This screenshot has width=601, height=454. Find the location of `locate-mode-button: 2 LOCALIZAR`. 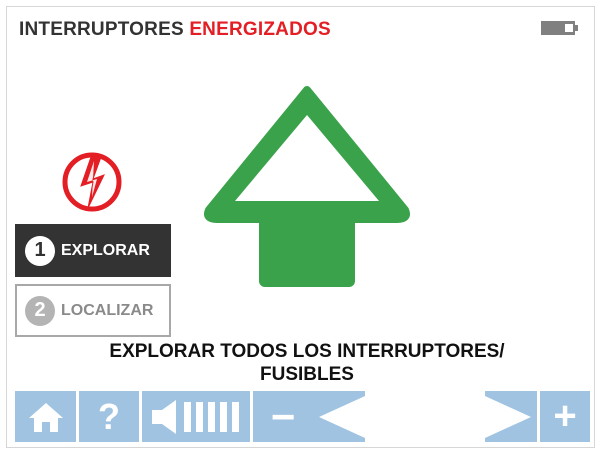

locate-mode-button: 2 LOCALIZAR is located at coordinates (93, 310).